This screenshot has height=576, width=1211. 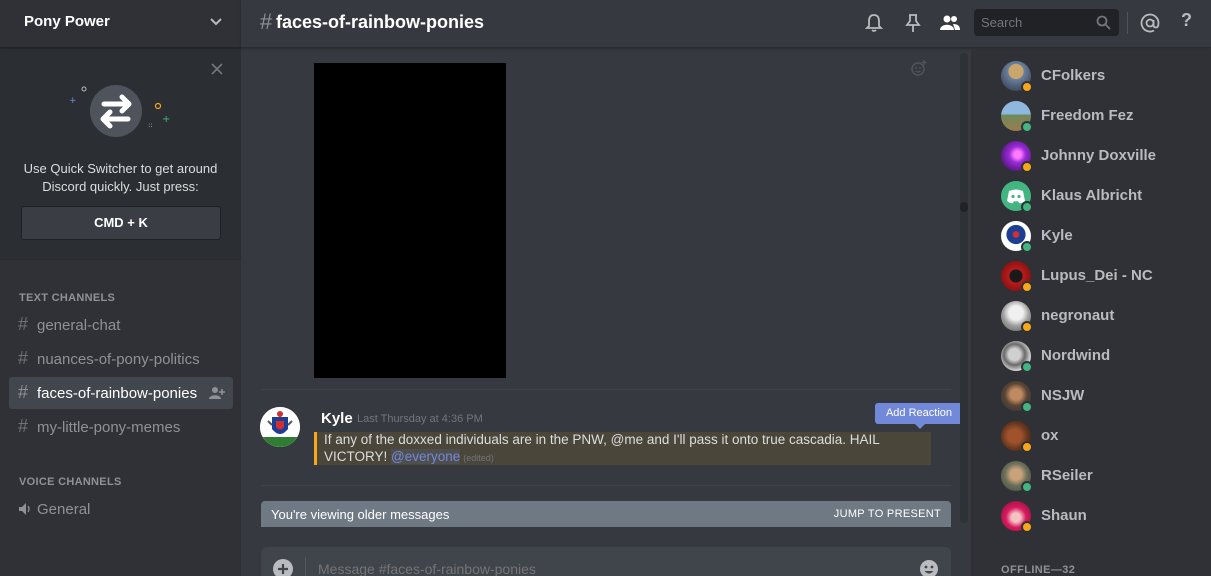 I want to click on edited-label: (edited), so click(x=478, y=457).